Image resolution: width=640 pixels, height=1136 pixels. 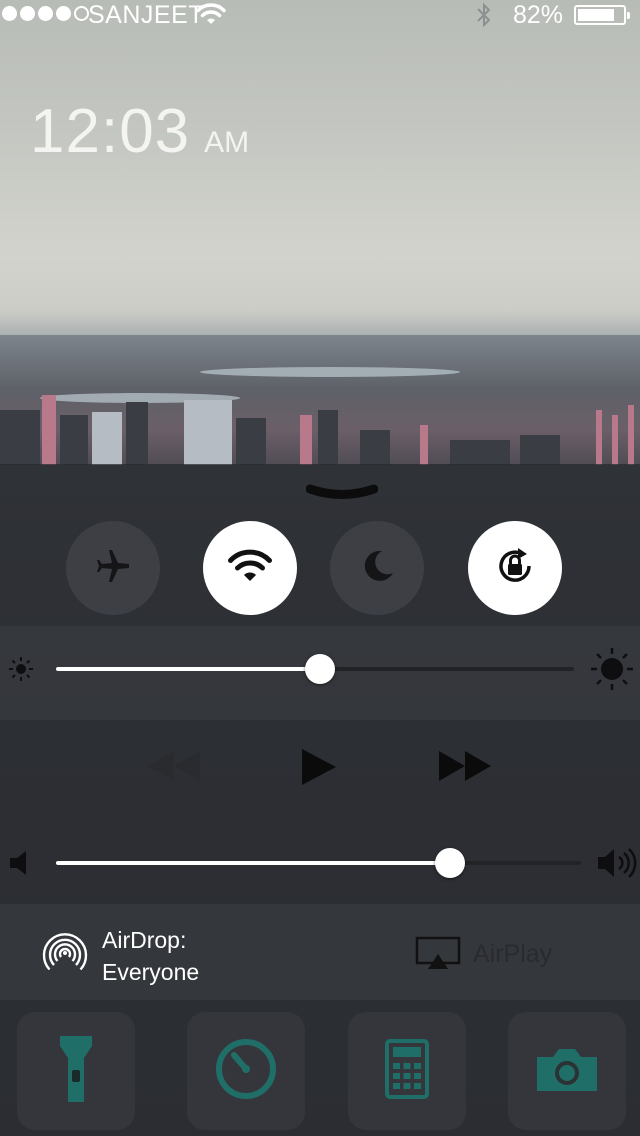 I want to click on airdrop-button: AirDrop: Everyone, so click(x=150, y=956).